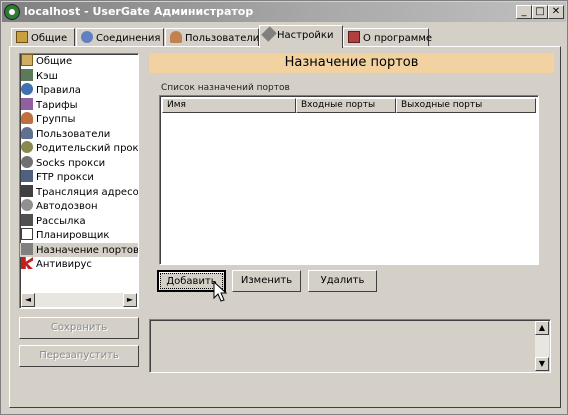 The image size is (568, 415). Describe the element at coordinates (351, 63) in the screenshot. I see `page-title: Назначение портов` at that location.